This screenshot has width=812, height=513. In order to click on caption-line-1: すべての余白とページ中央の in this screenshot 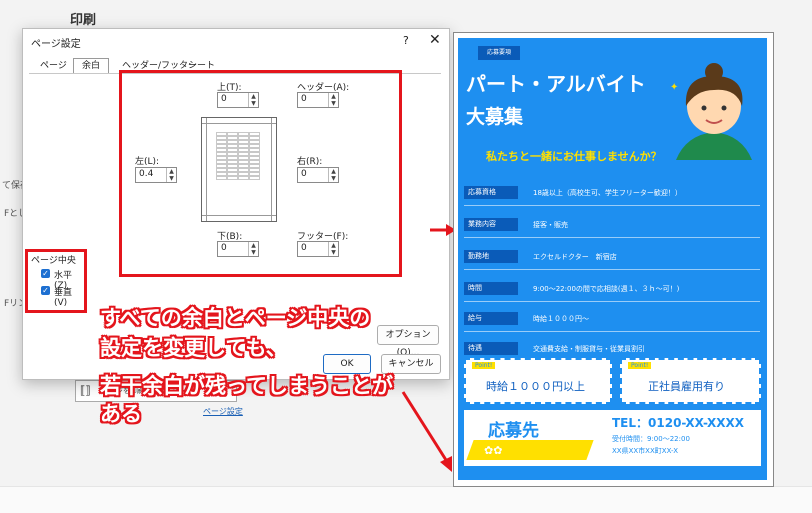, I will do `click(235, 318)`.